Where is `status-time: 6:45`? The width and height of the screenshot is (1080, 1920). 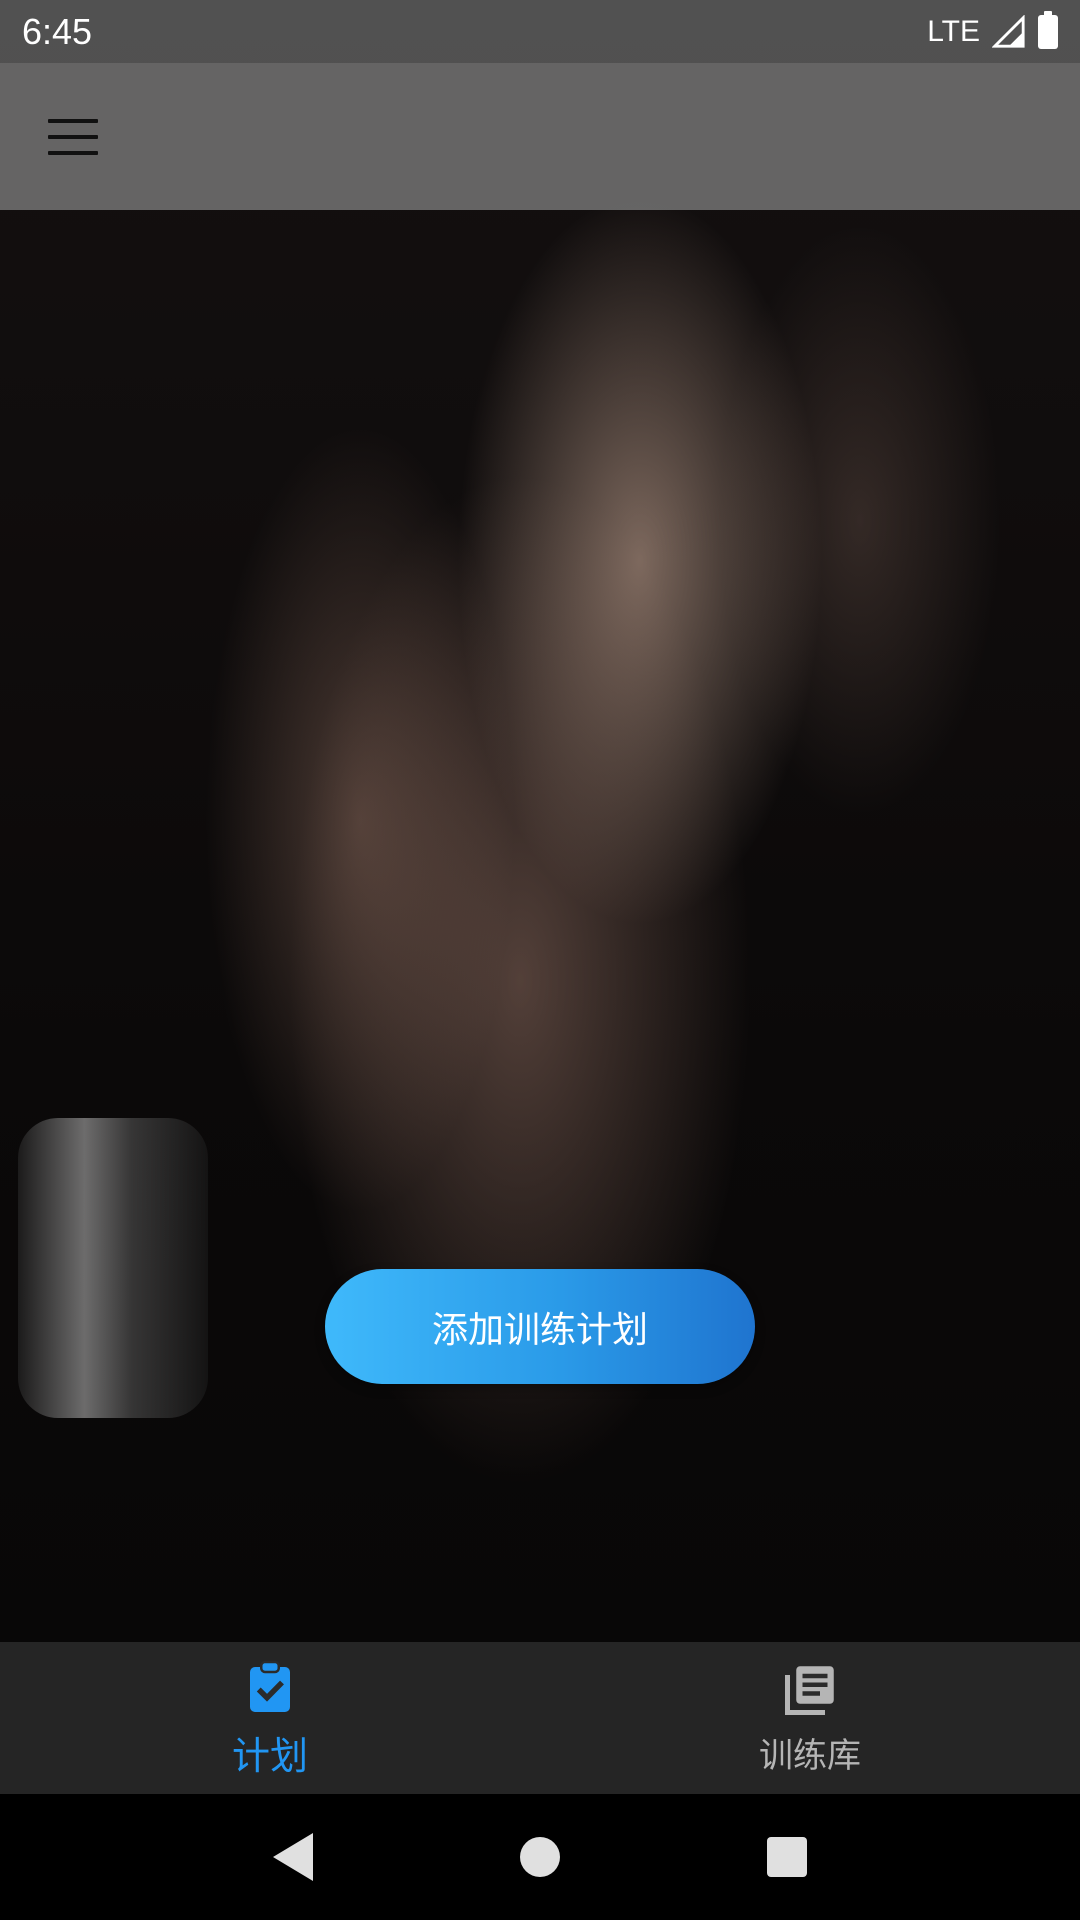
status-time: 6:45 is located at coordinates (57, 31).